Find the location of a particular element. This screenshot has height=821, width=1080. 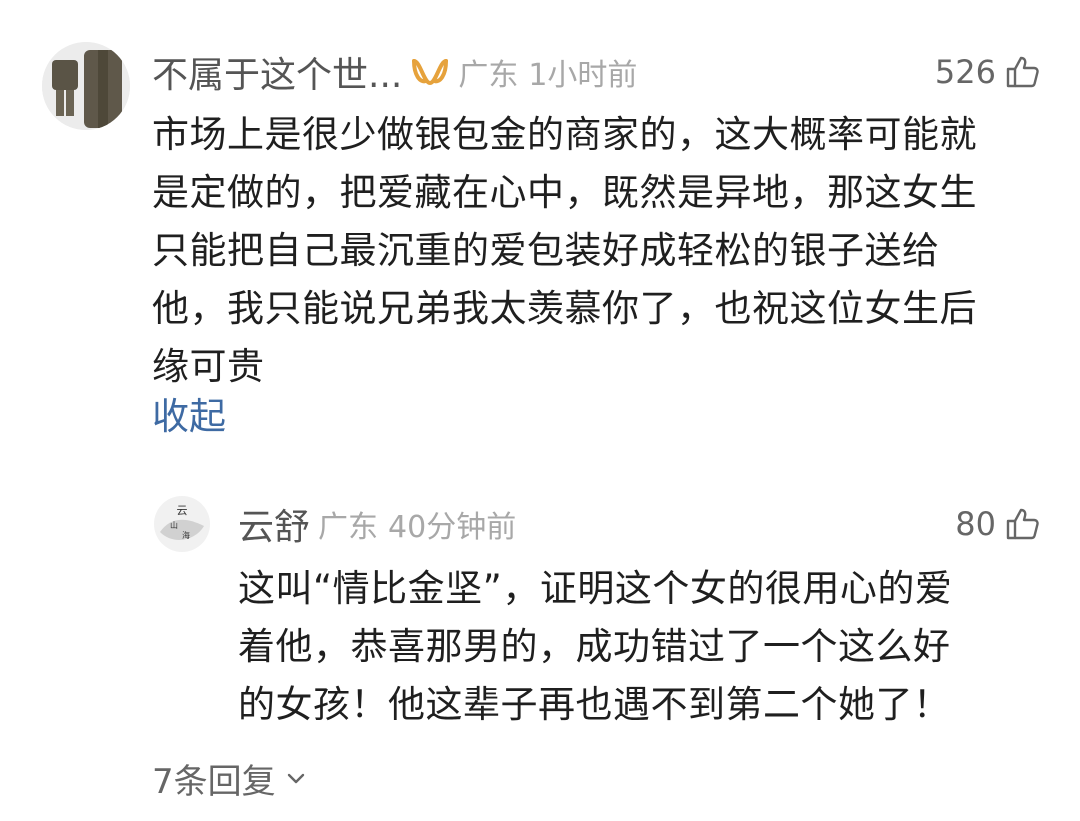

like-button: 526 is located at coordinates (987, 72).